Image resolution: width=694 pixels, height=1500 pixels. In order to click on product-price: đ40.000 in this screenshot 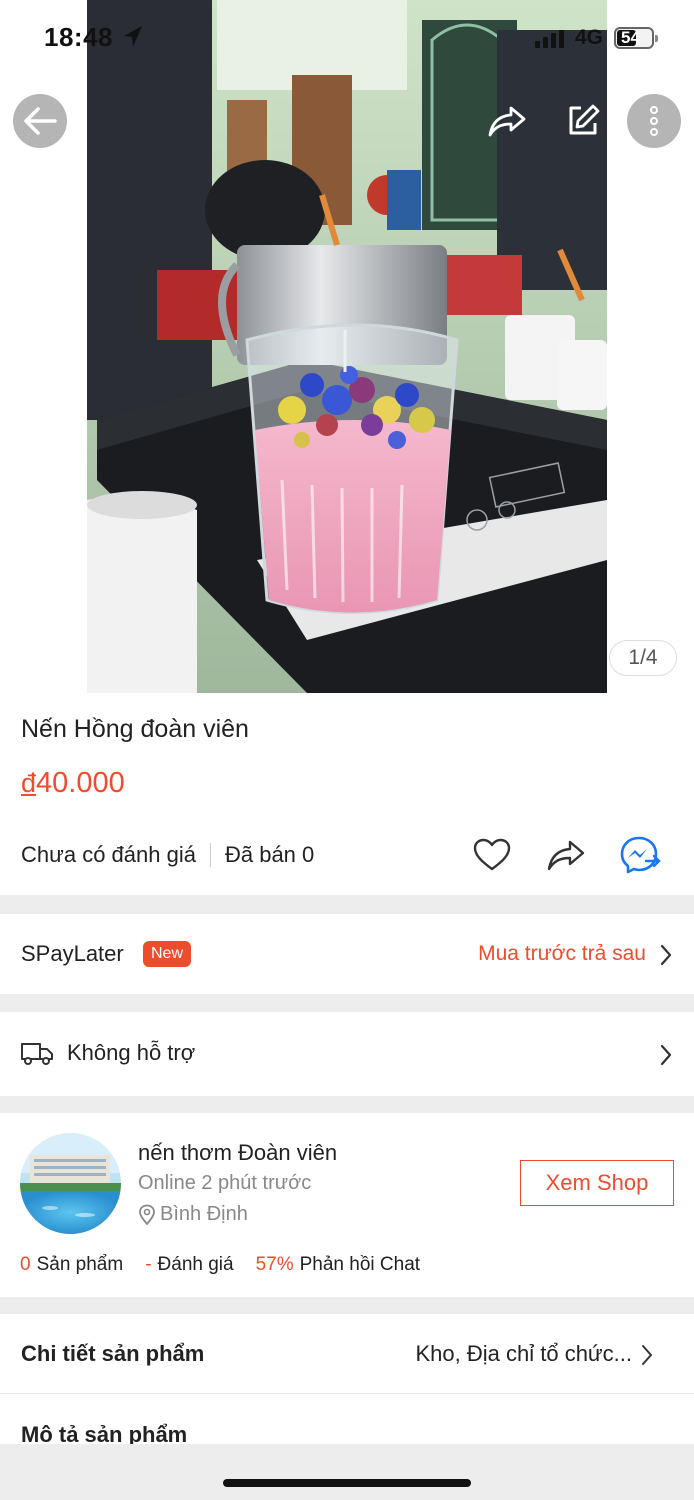, I will do `click(73, 783)`.